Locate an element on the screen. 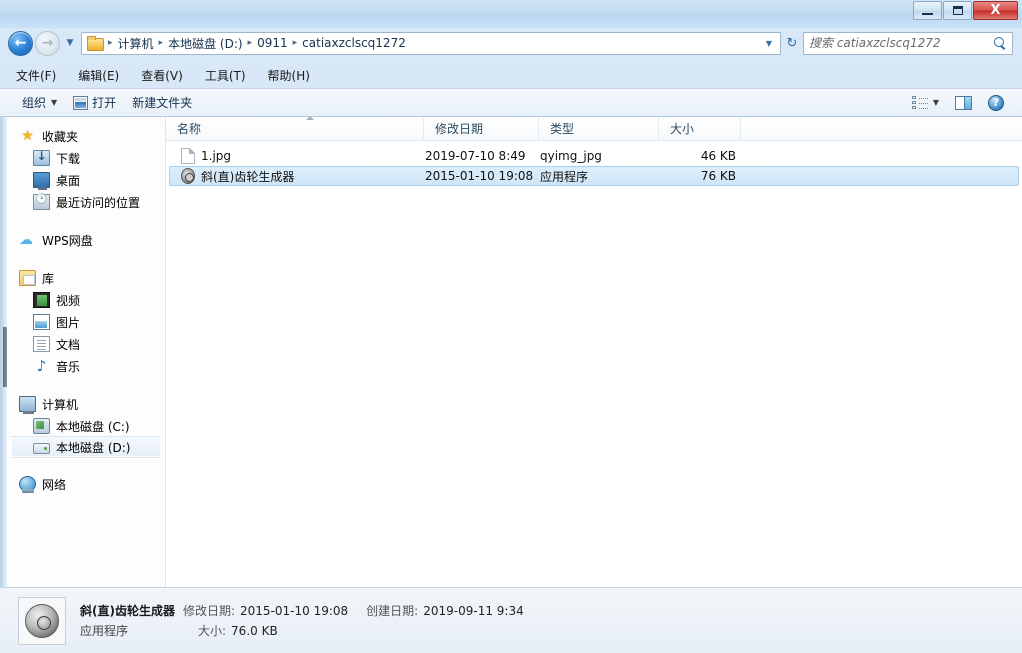  sidebar-item-label: 视频 is located at coordinates (68, 300).